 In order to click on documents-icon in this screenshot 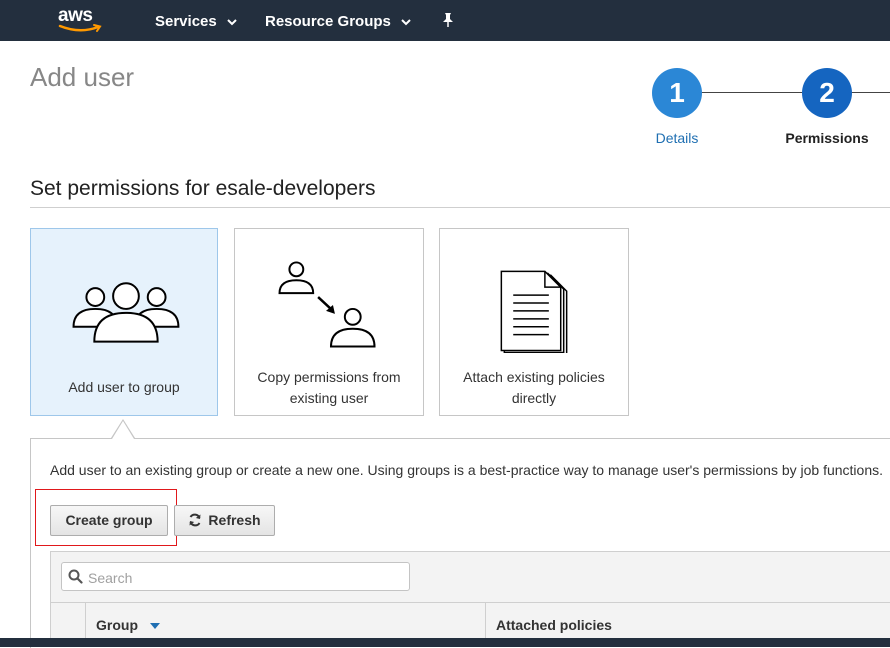, I will do `click(534, 311)`.